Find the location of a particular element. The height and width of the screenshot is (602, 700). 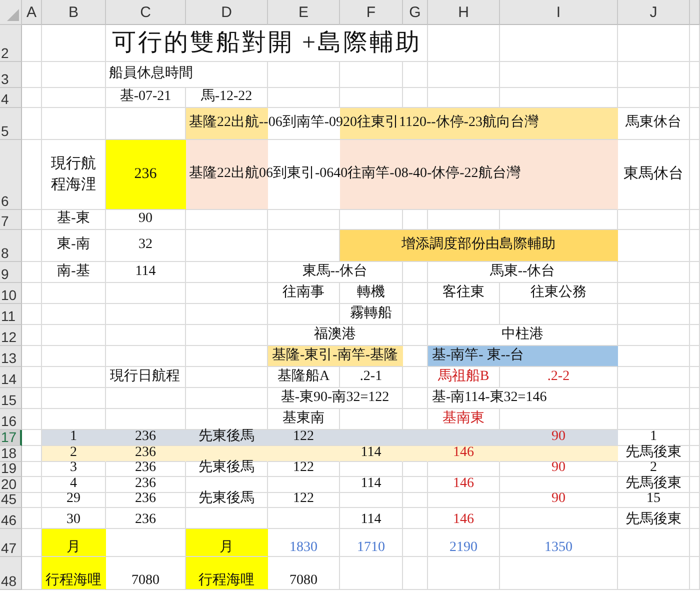

row-header: 15 is located at coordinates (11, 398).